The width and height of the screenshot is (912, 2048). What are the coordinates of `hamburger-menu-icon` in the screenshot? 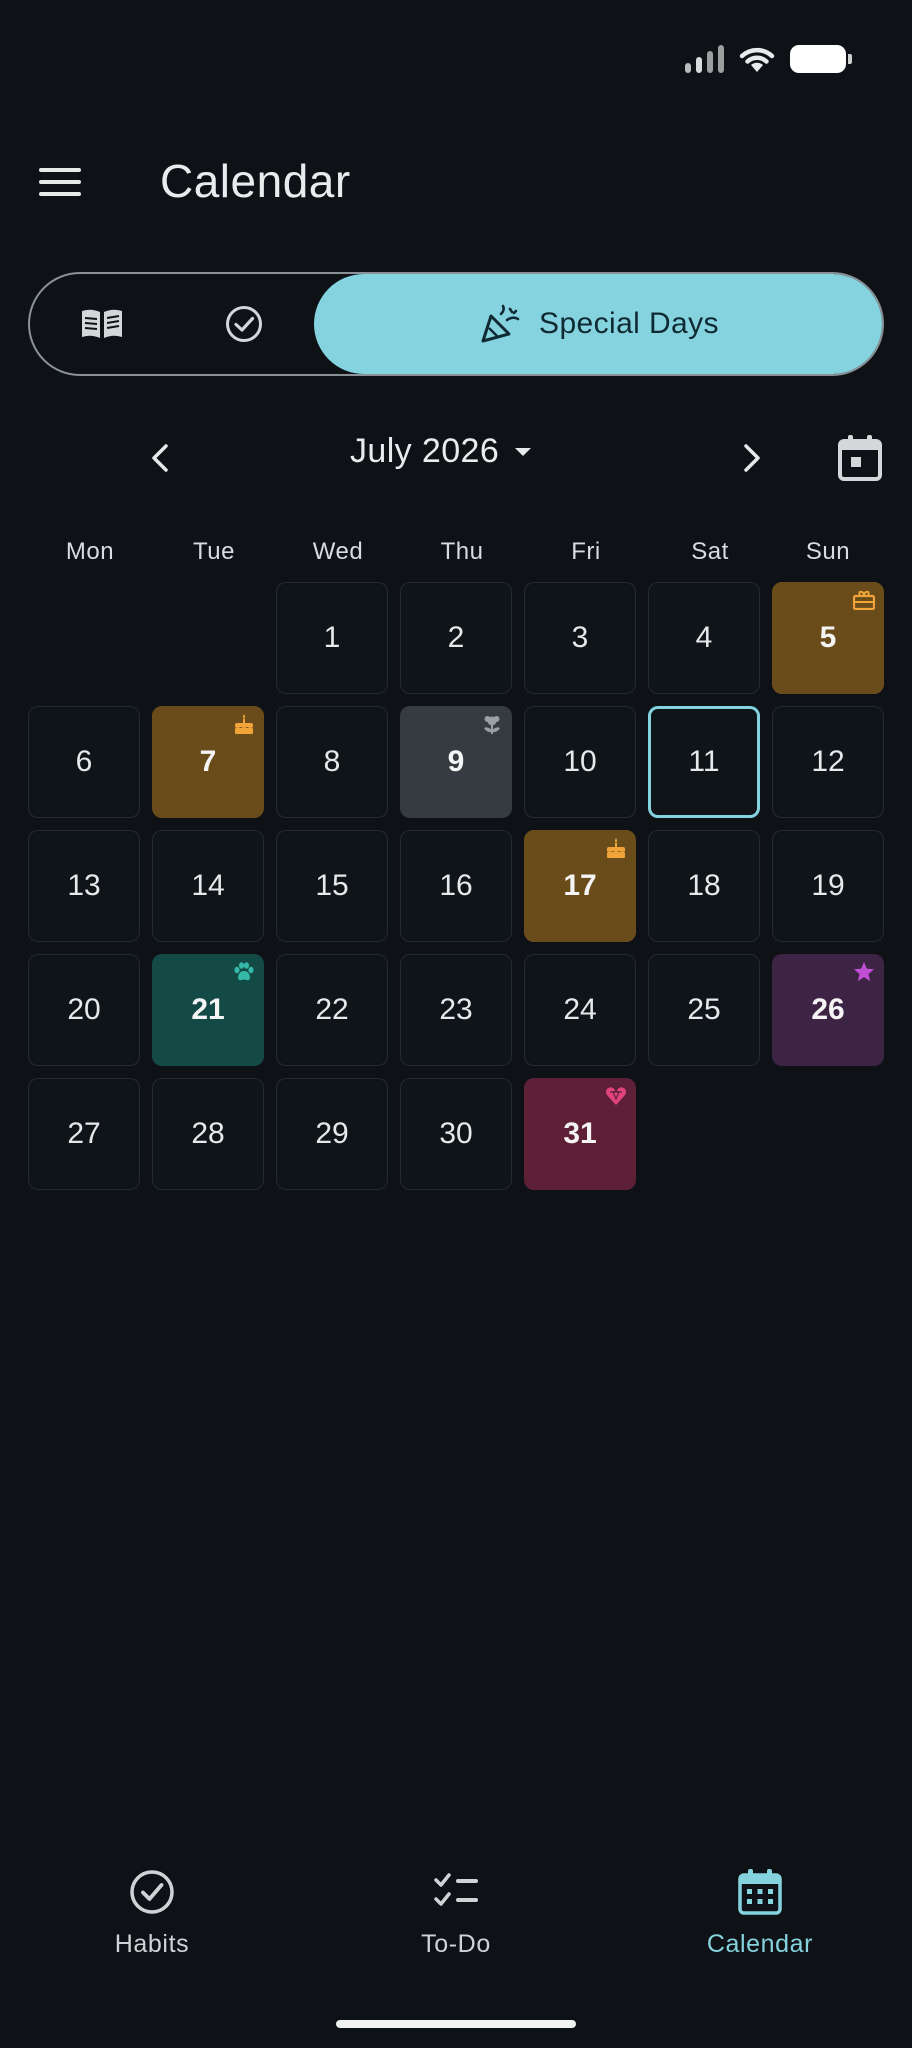 It's located at (60, 182).